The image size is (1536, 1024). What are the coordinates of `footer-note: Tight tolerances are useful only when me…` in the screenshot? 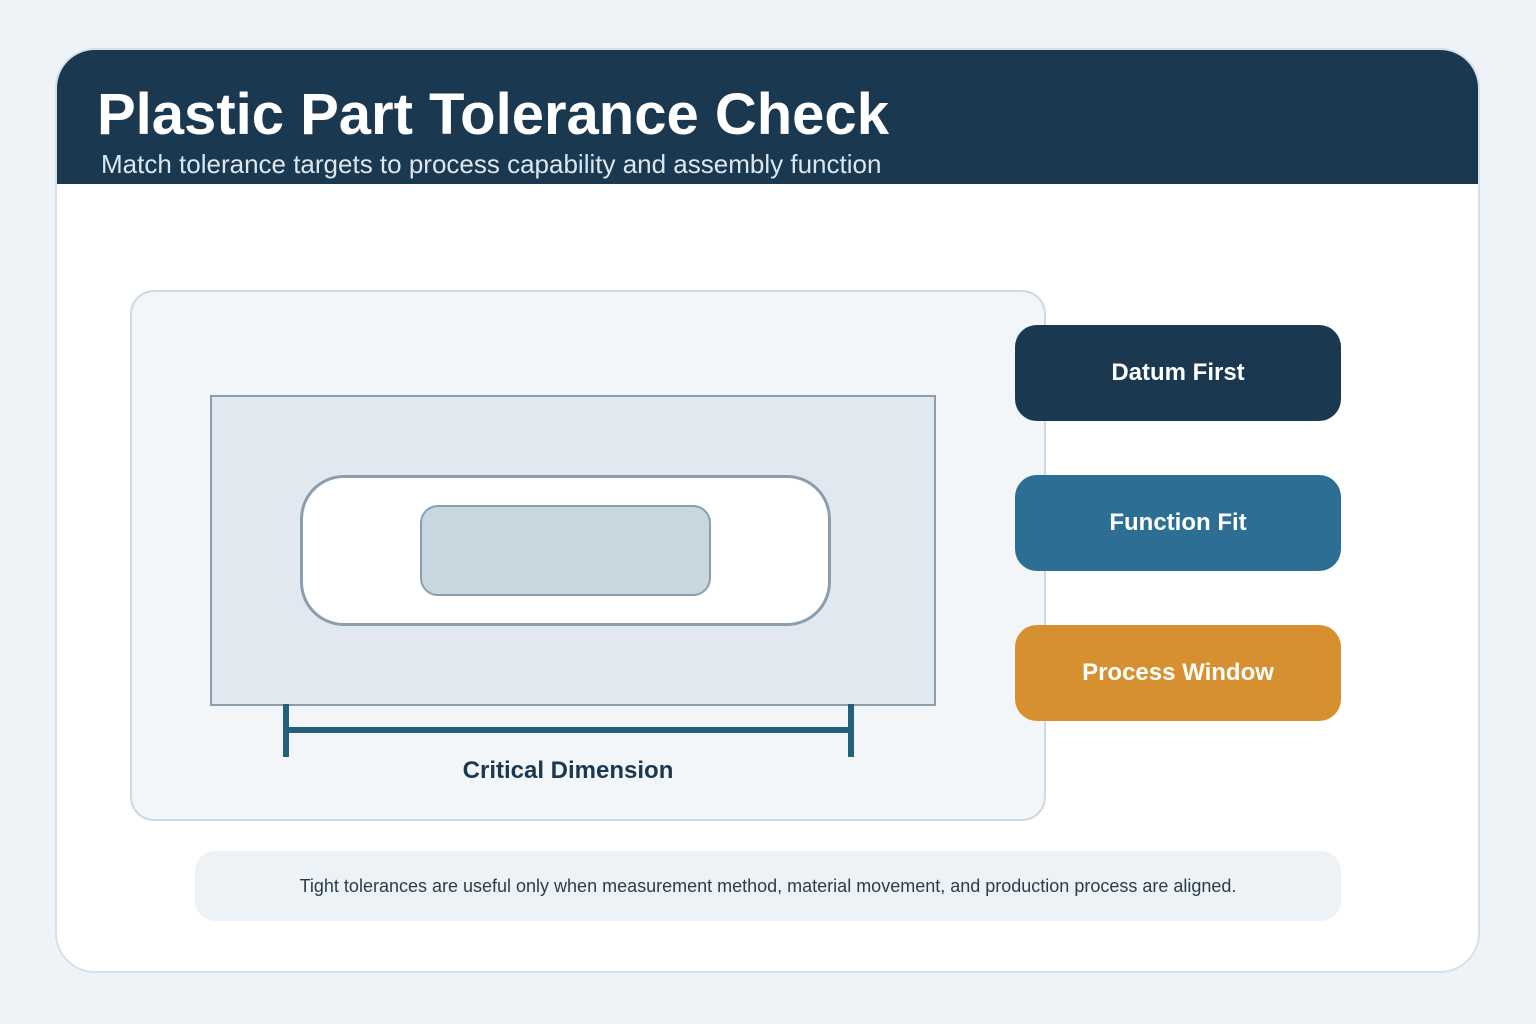 It's located at (768, 886).